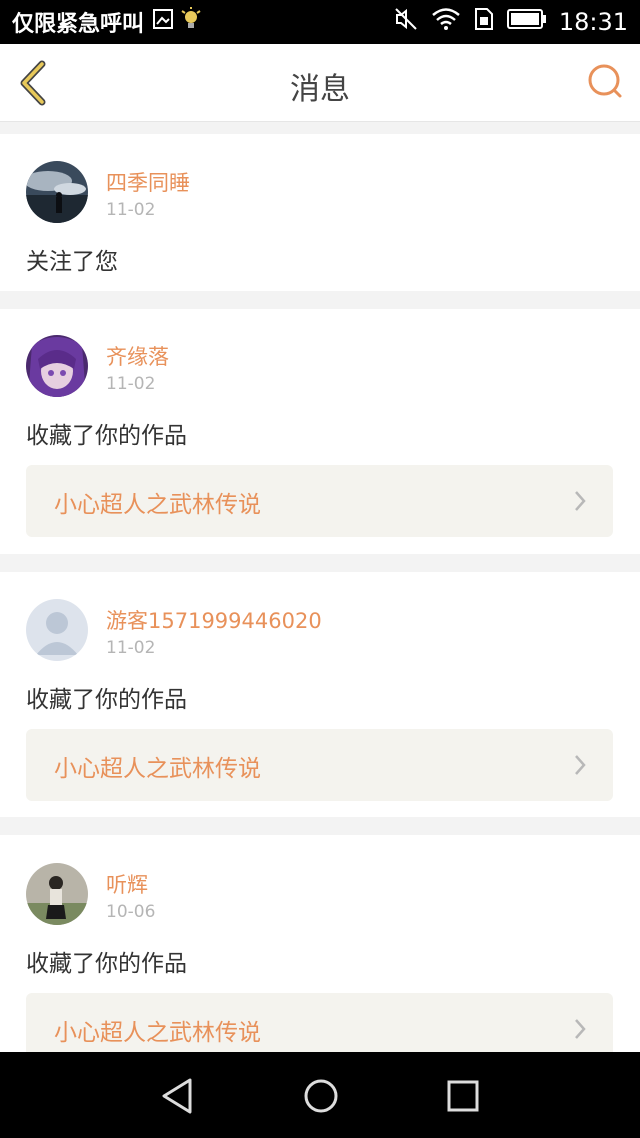  I want to click on nav-back-button, so click(178, 1096).